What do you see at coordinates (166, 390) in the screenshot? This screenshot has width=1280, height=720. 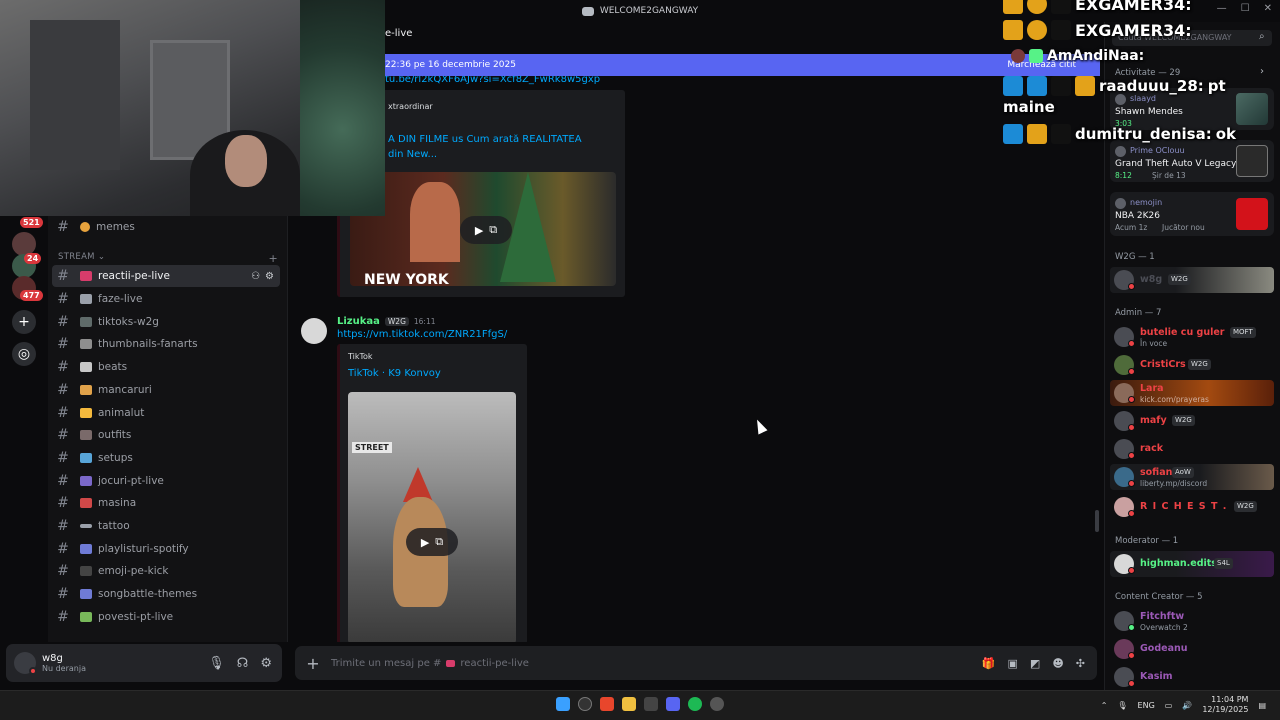 I see `channel-mancaruri: # mancaruri` at bounding box center [166, 390].